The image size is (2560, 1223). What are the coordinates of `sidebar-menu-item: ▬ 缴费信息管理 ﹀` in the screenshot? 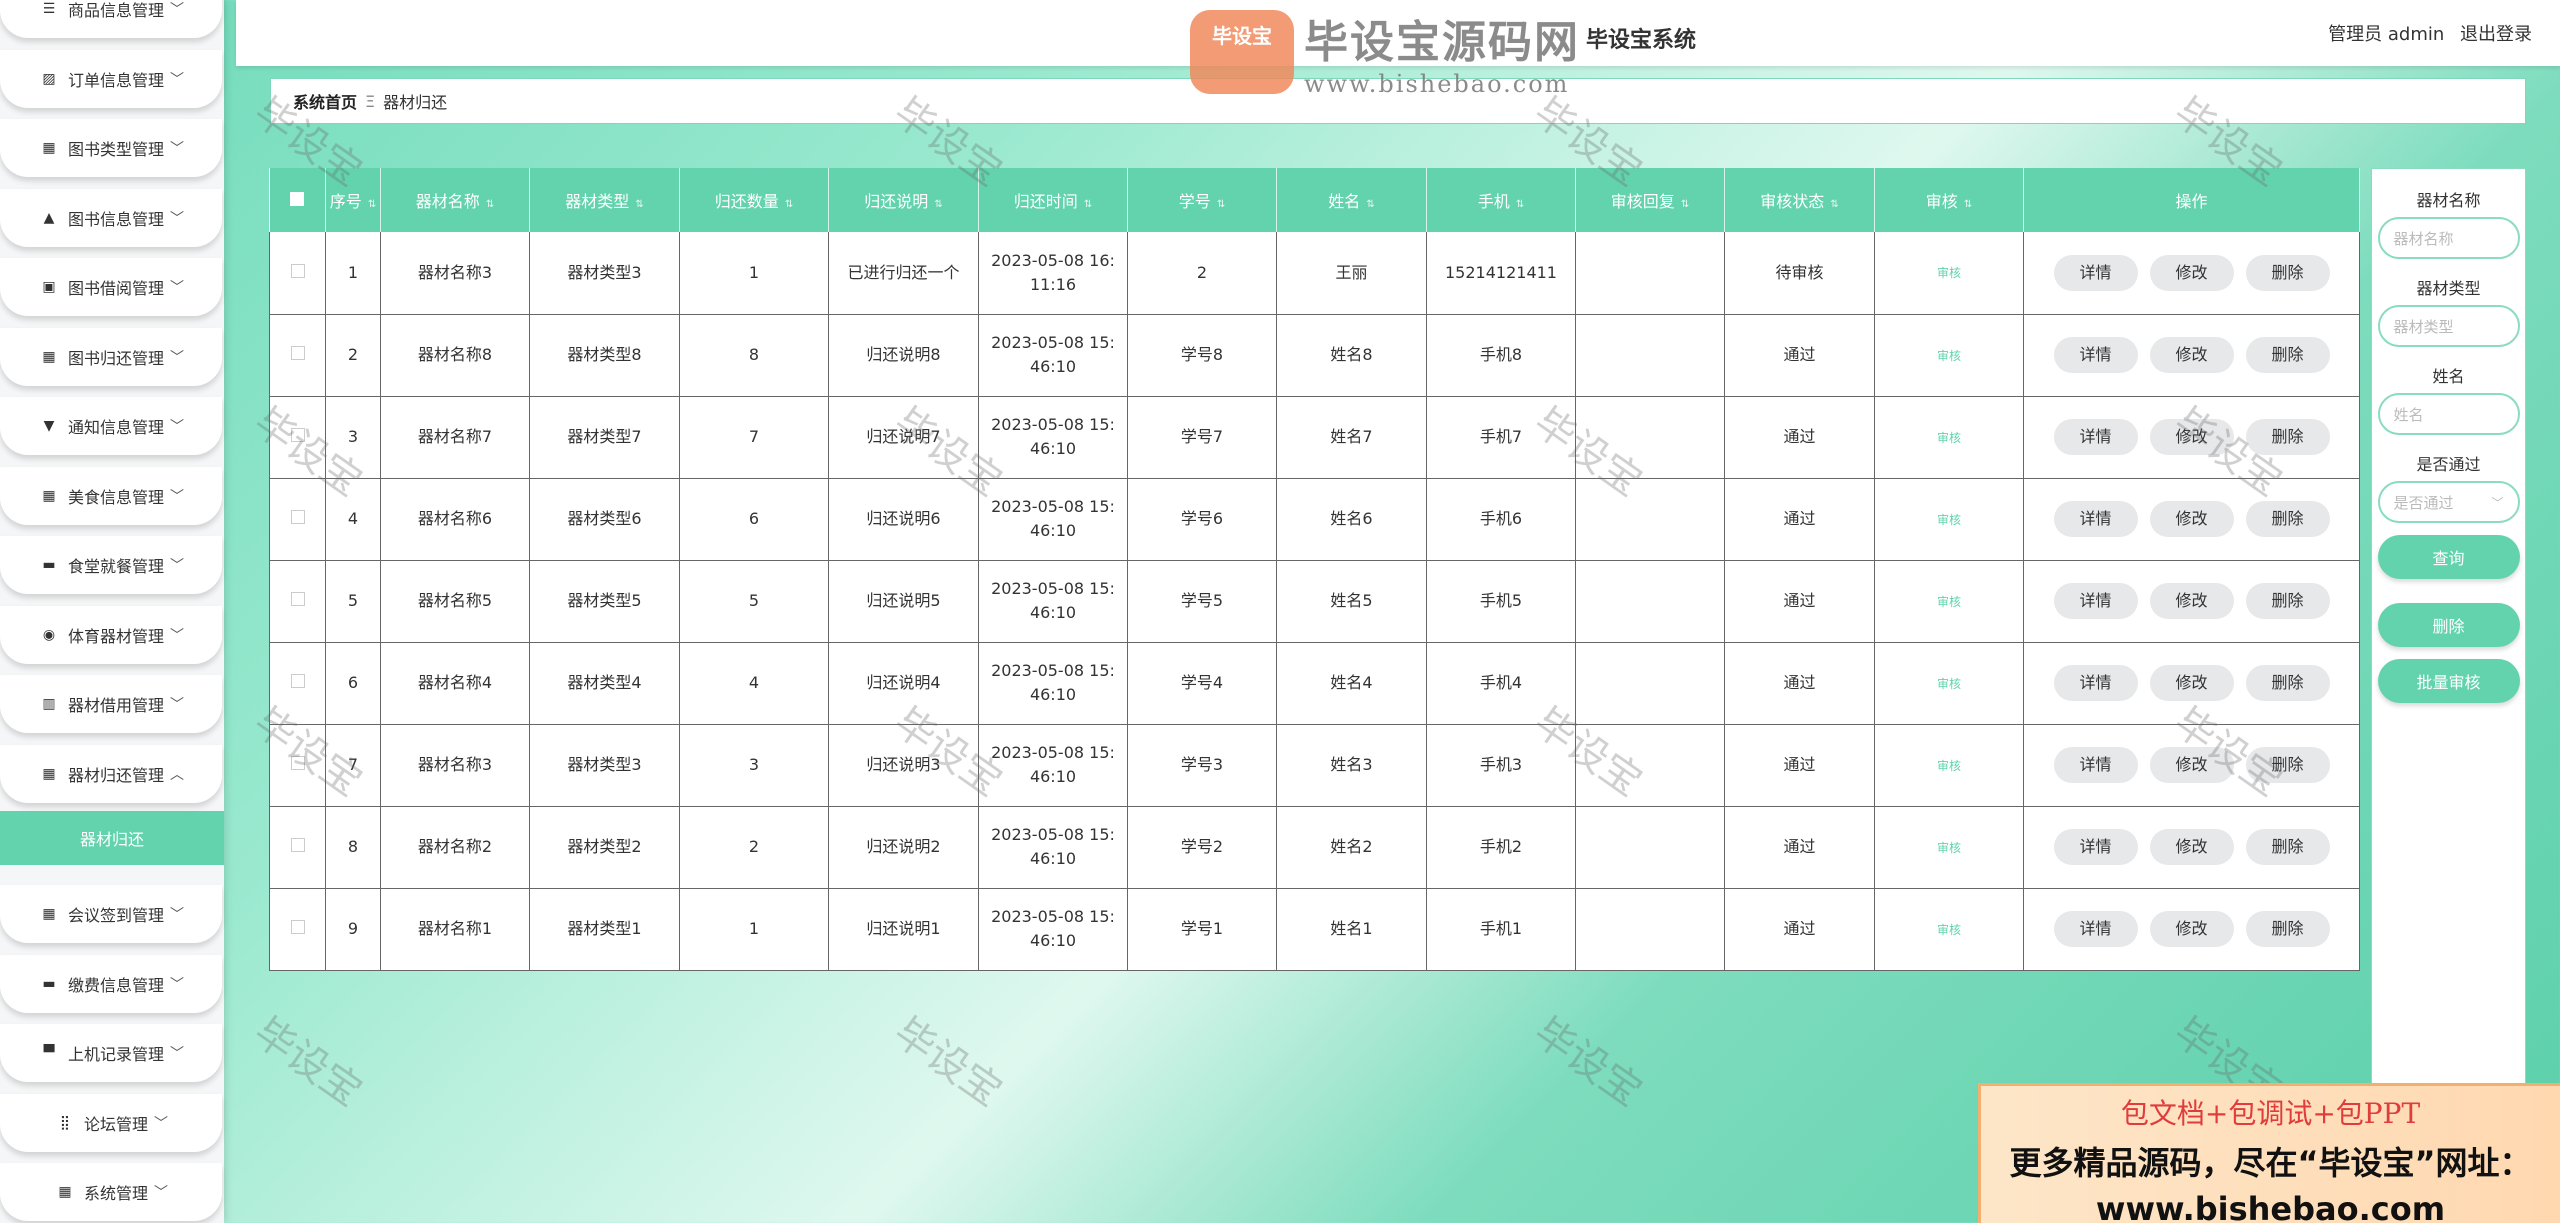 It's located at (111, 984).